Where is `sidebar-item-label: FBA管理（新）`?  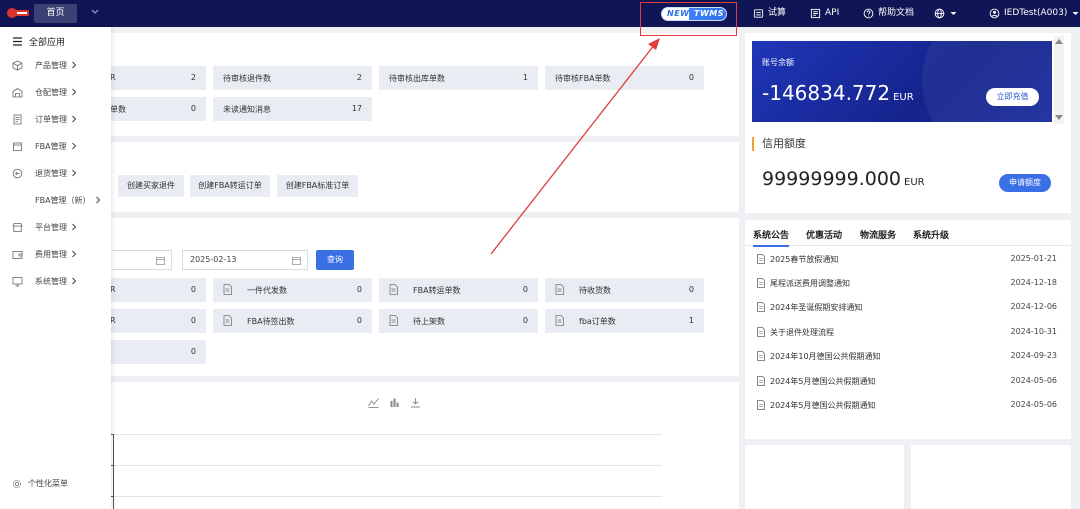 sidebar-item-label: FBA管理（新） is located at coordinates (63, 200).